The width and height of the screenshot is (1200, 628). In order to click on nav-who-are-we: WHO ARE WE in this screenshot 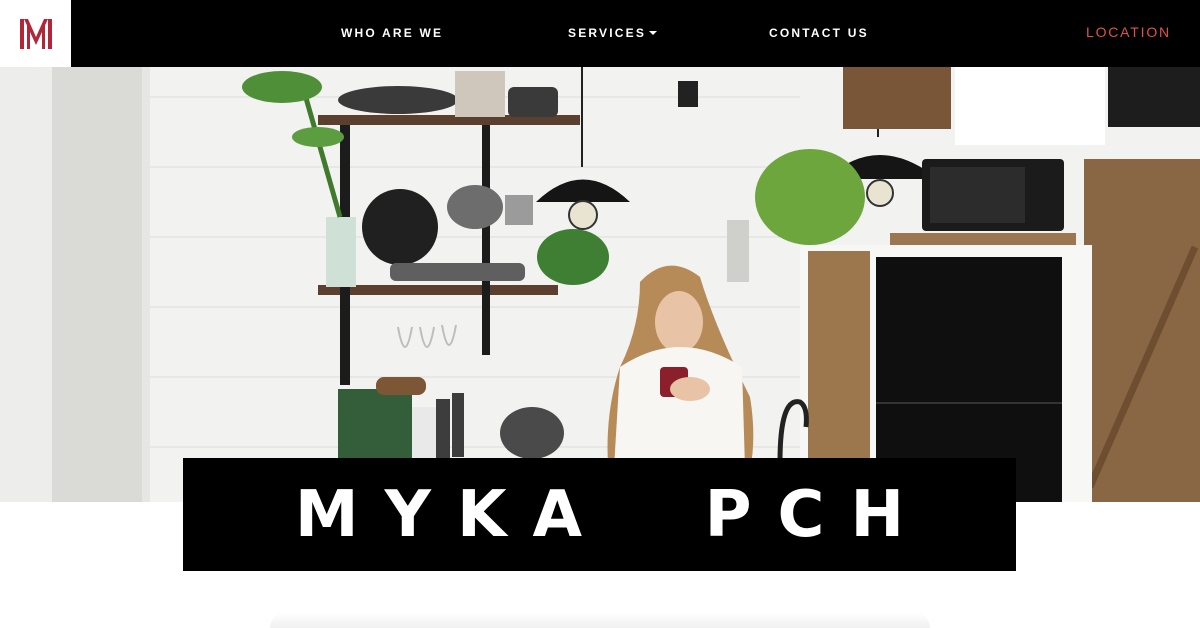, I will do `click(392, 33)`.